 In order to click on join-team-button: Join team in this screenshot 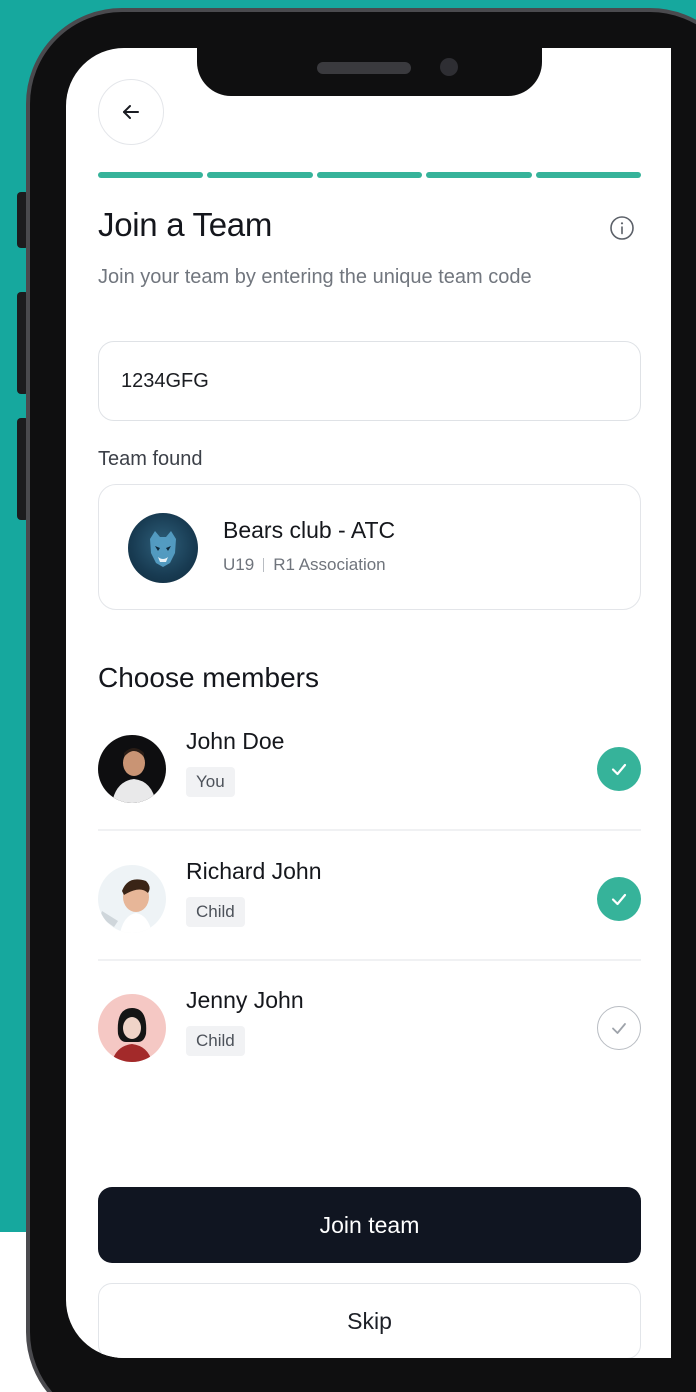, I will do `click(369, 1225)`.